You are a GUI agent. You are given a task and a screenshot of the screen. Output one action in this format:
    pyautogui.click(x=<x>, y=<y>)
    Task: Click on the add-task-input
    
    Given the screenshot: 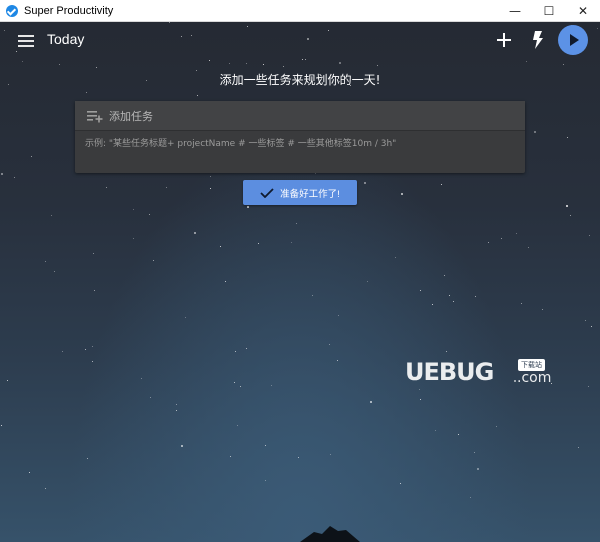 What is the action you would take?
    pyautogui.click(x=309, y=116)
    